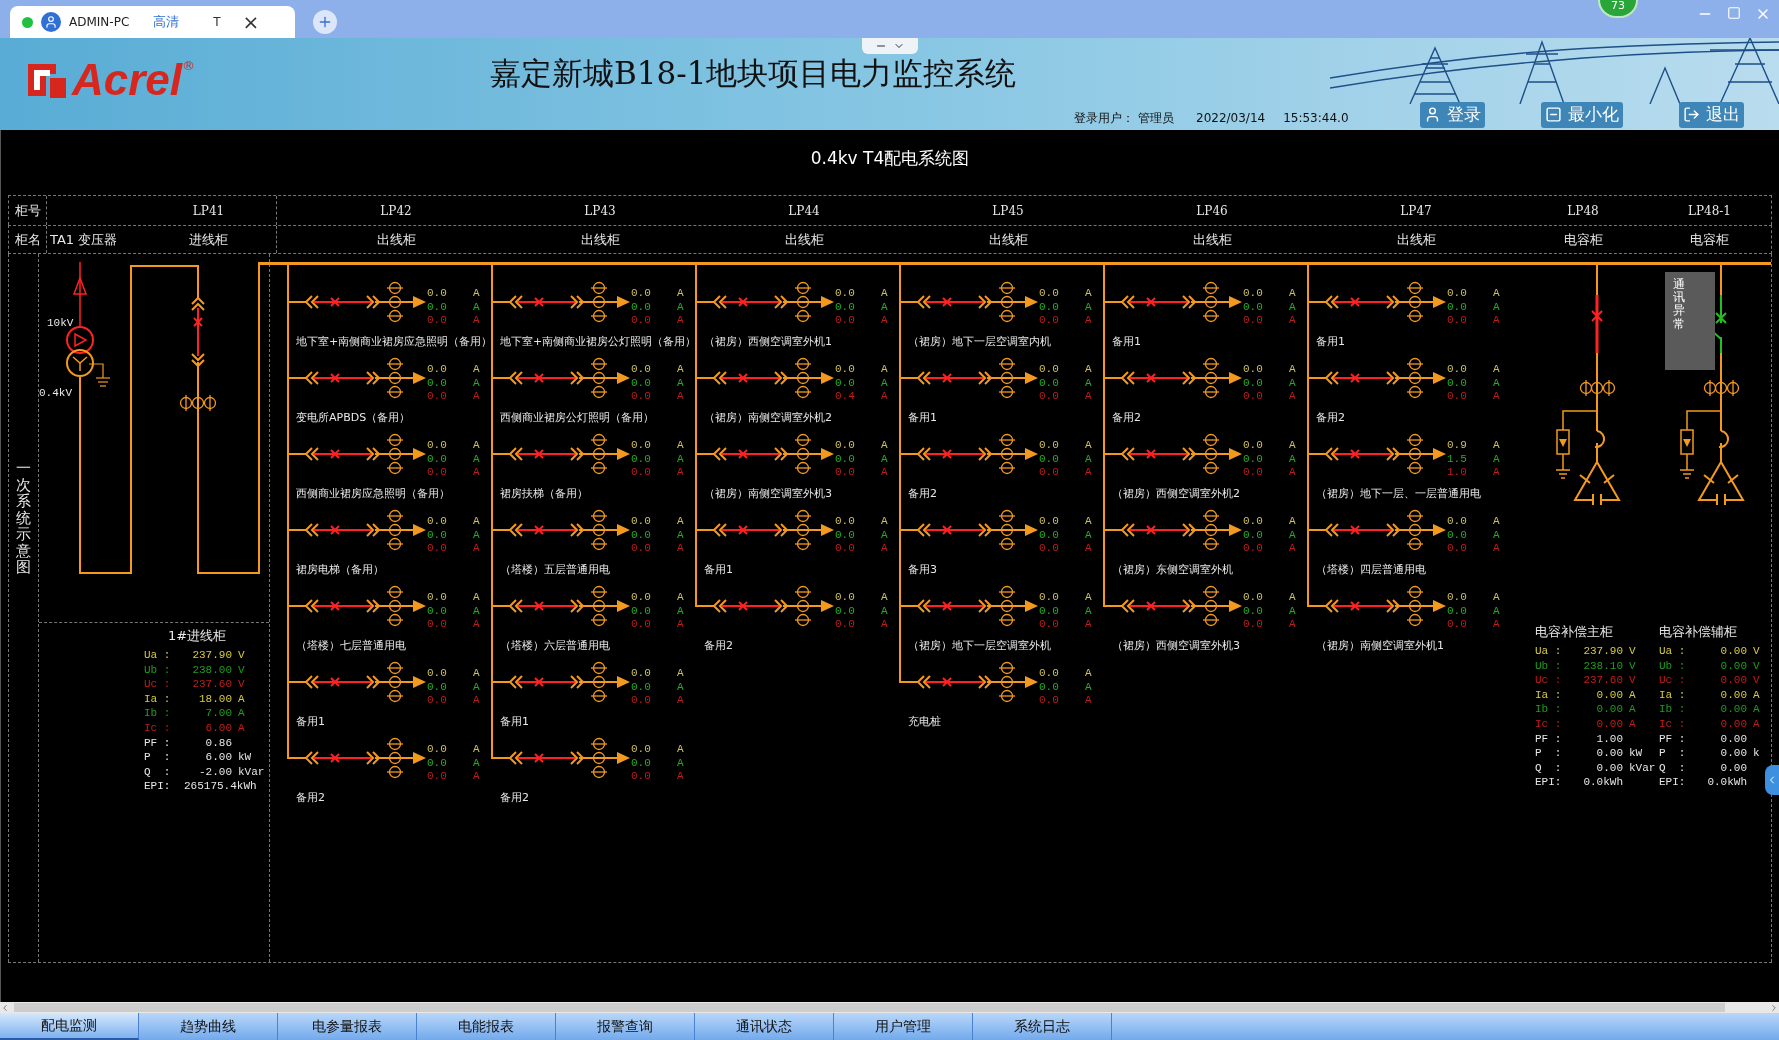 The width and height of the screenshot is (1779, 1040). I want to click on header-action-button: 登录, so click(1452, 115).